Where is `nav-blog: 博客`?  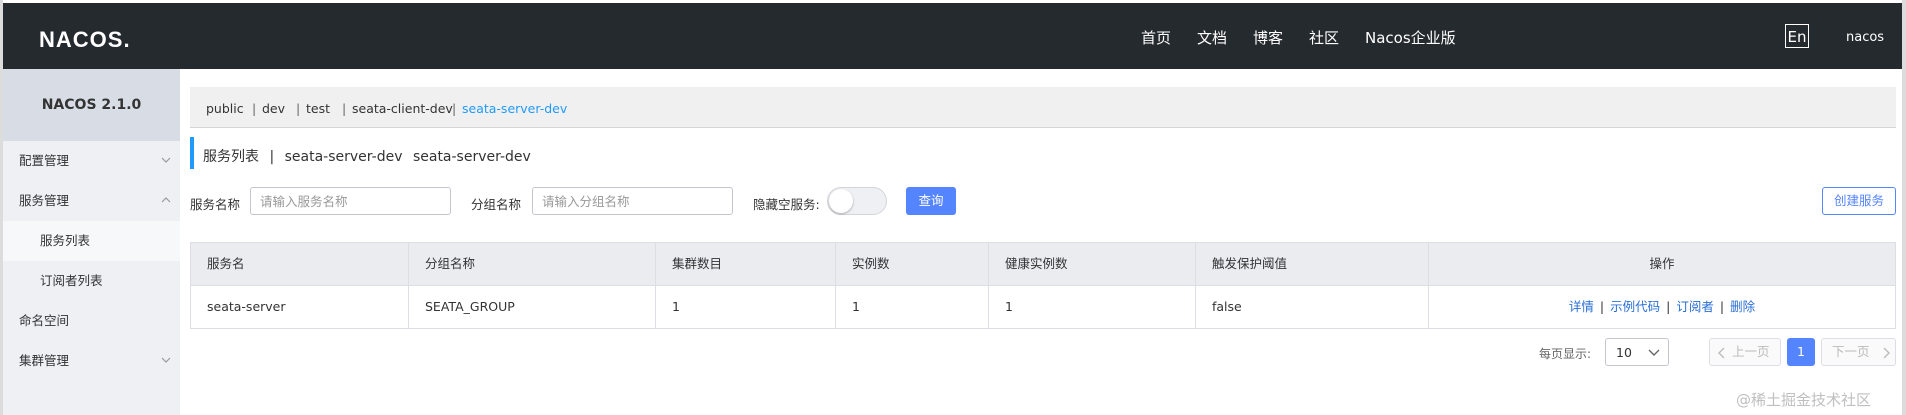 nav-blog: 博客 is located at coordinates (1268, 37).